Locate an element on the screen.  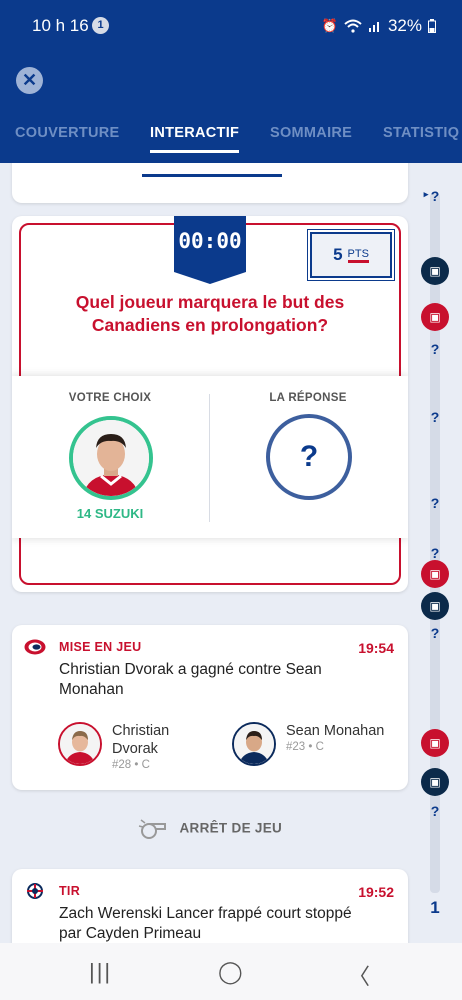
previous-card is located at coordinates (210, 183).